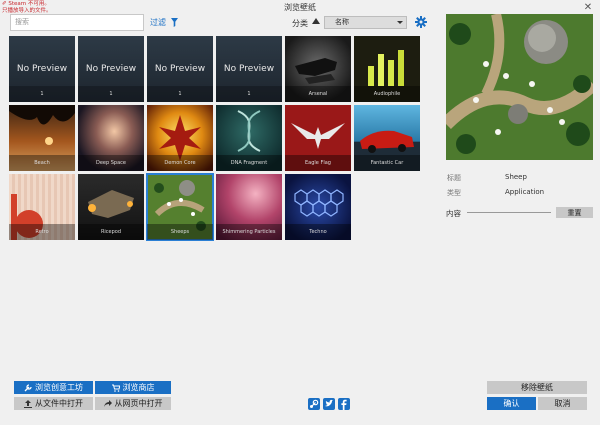  I want to click on share-arrow-icon, so click(107, 403).